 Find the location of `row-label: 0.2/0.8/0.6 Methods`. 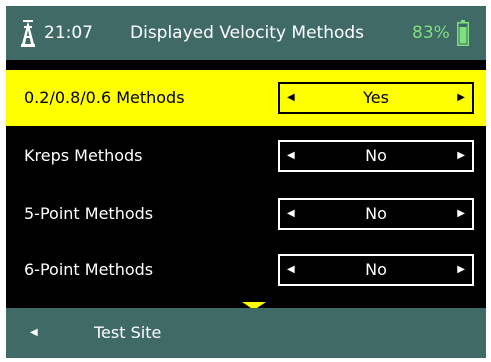

row-label: 0.2/0.8/0.6 Methods is located at coordinates (104, 97).